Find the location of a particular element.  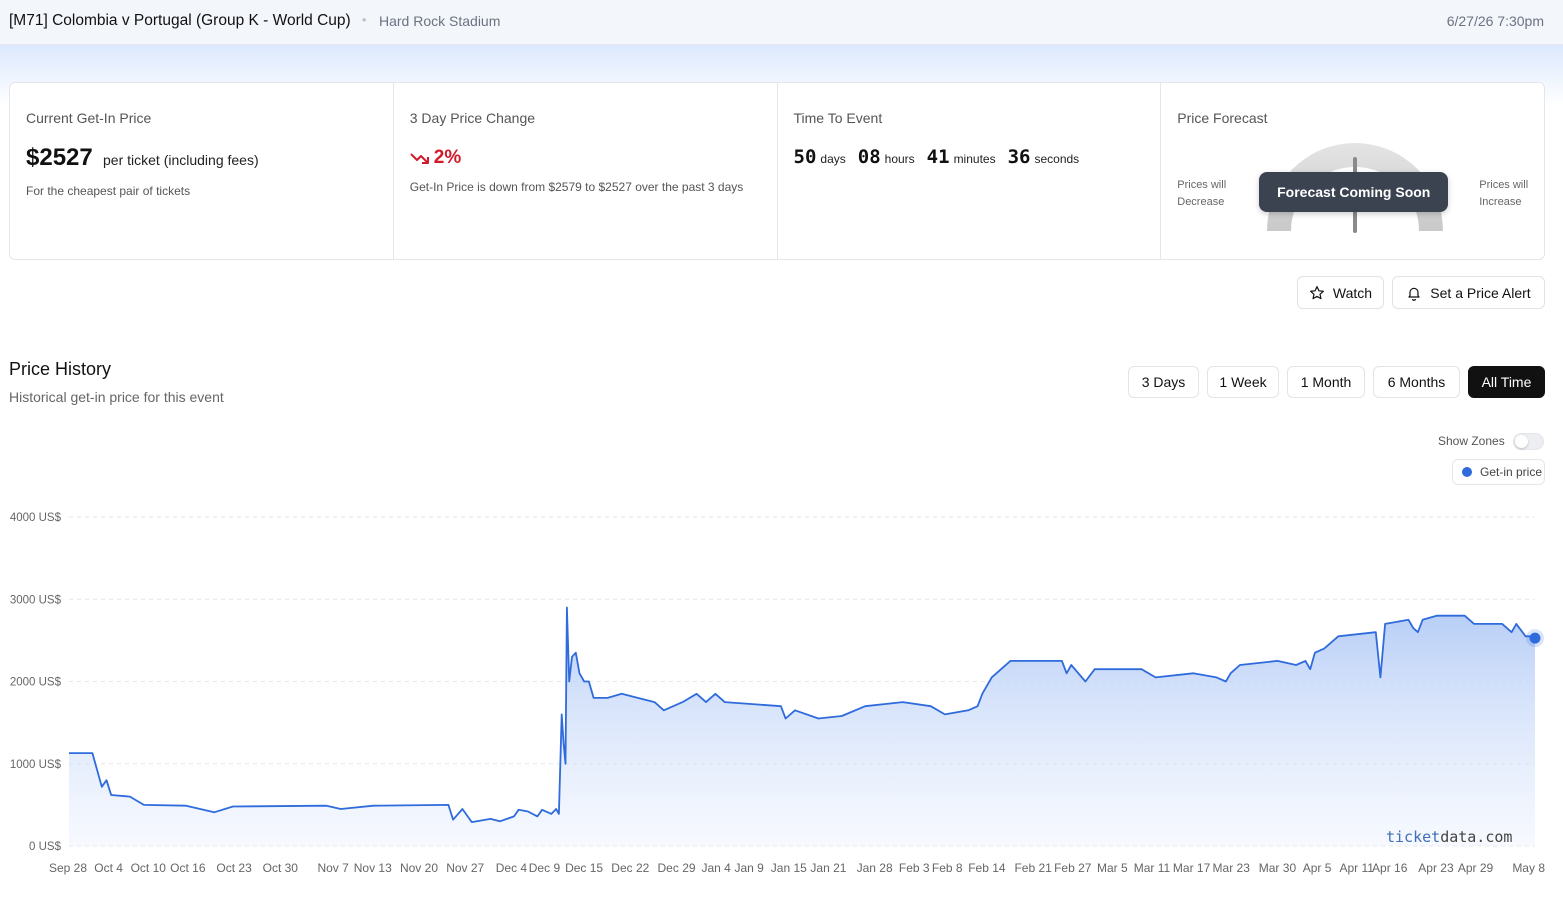

card-label: Time To Event is located at coordinates (838, 118).